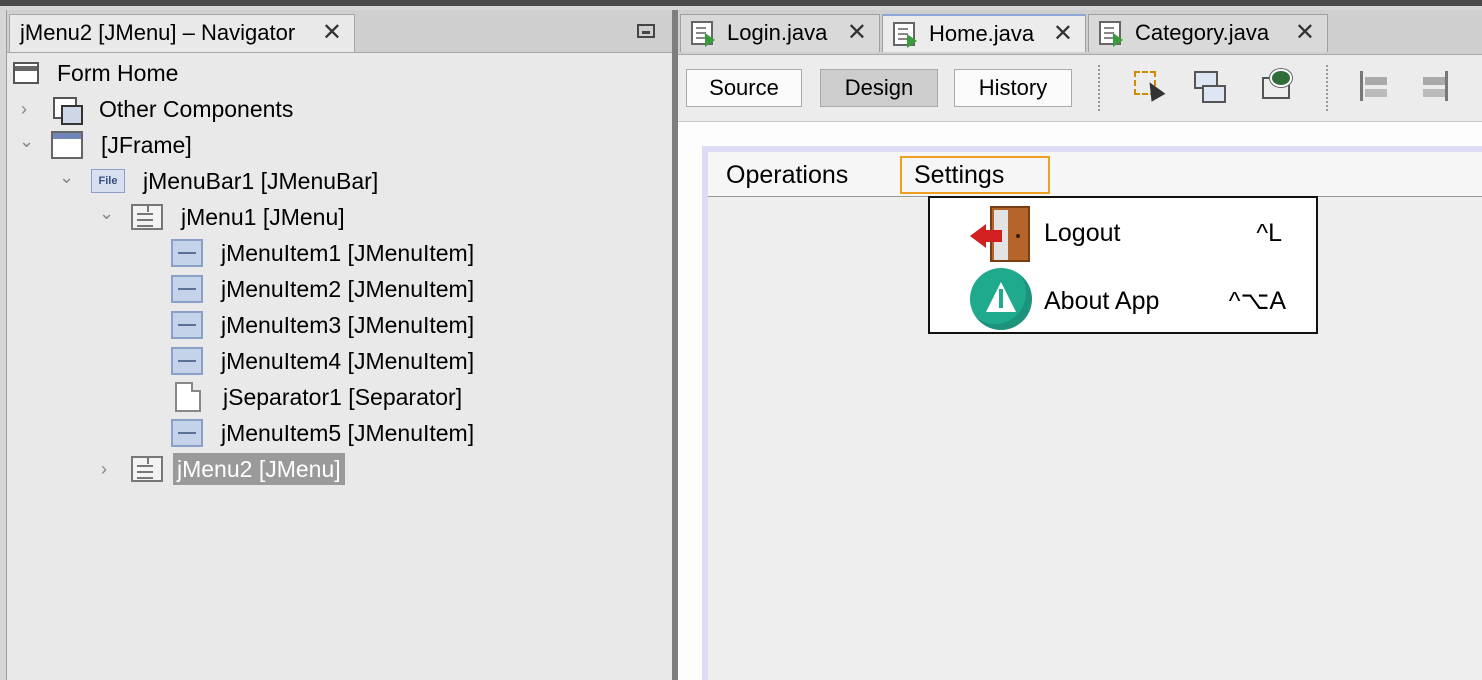 The width and height of the screenshot is (1482, 680). Describe the element at coordinates (1209, 86) in the screenshot. I see `connection-mode-icon` at that location.